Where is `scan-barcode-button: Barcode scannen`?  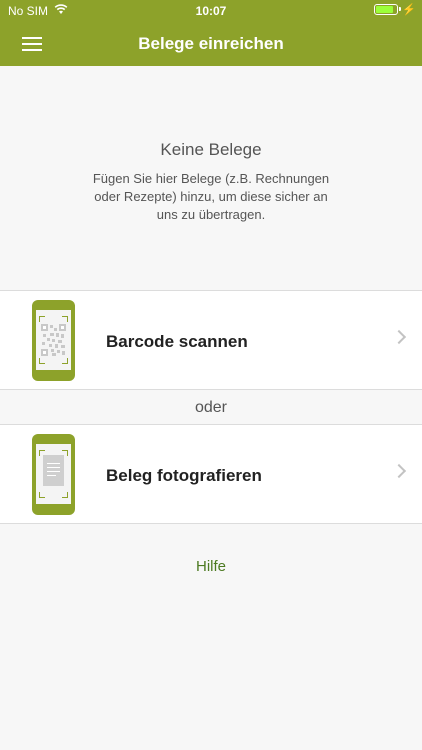 scan-barcode-button: Barcode scannen is located at coordinates (211, 340).